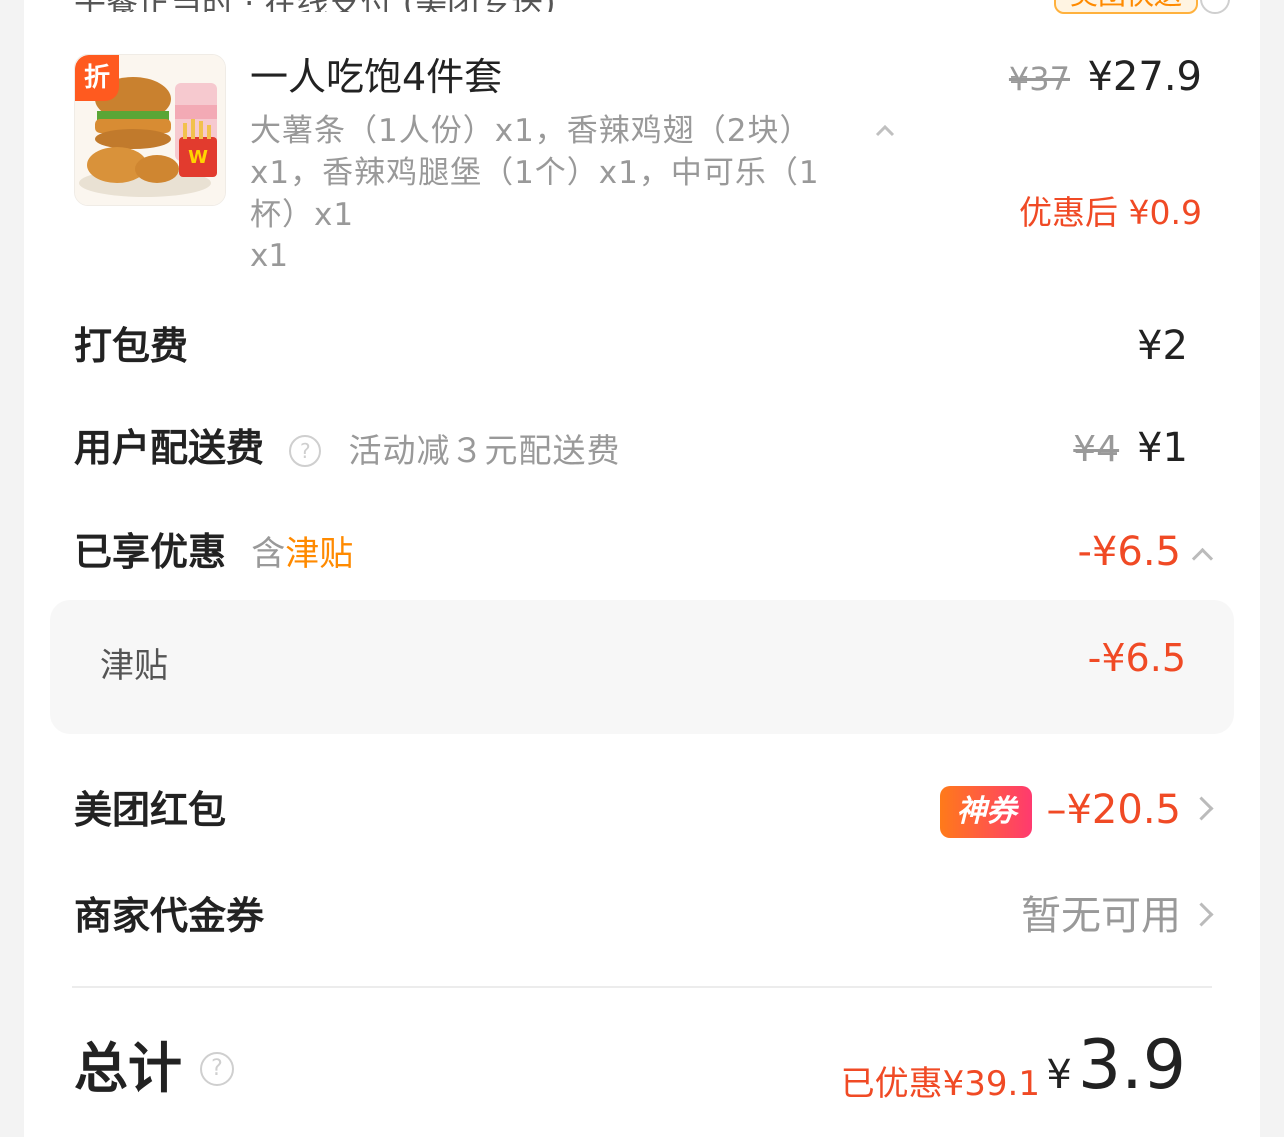  I want to click on delivery-fee-label: 用户配送费, so click(169, 448).